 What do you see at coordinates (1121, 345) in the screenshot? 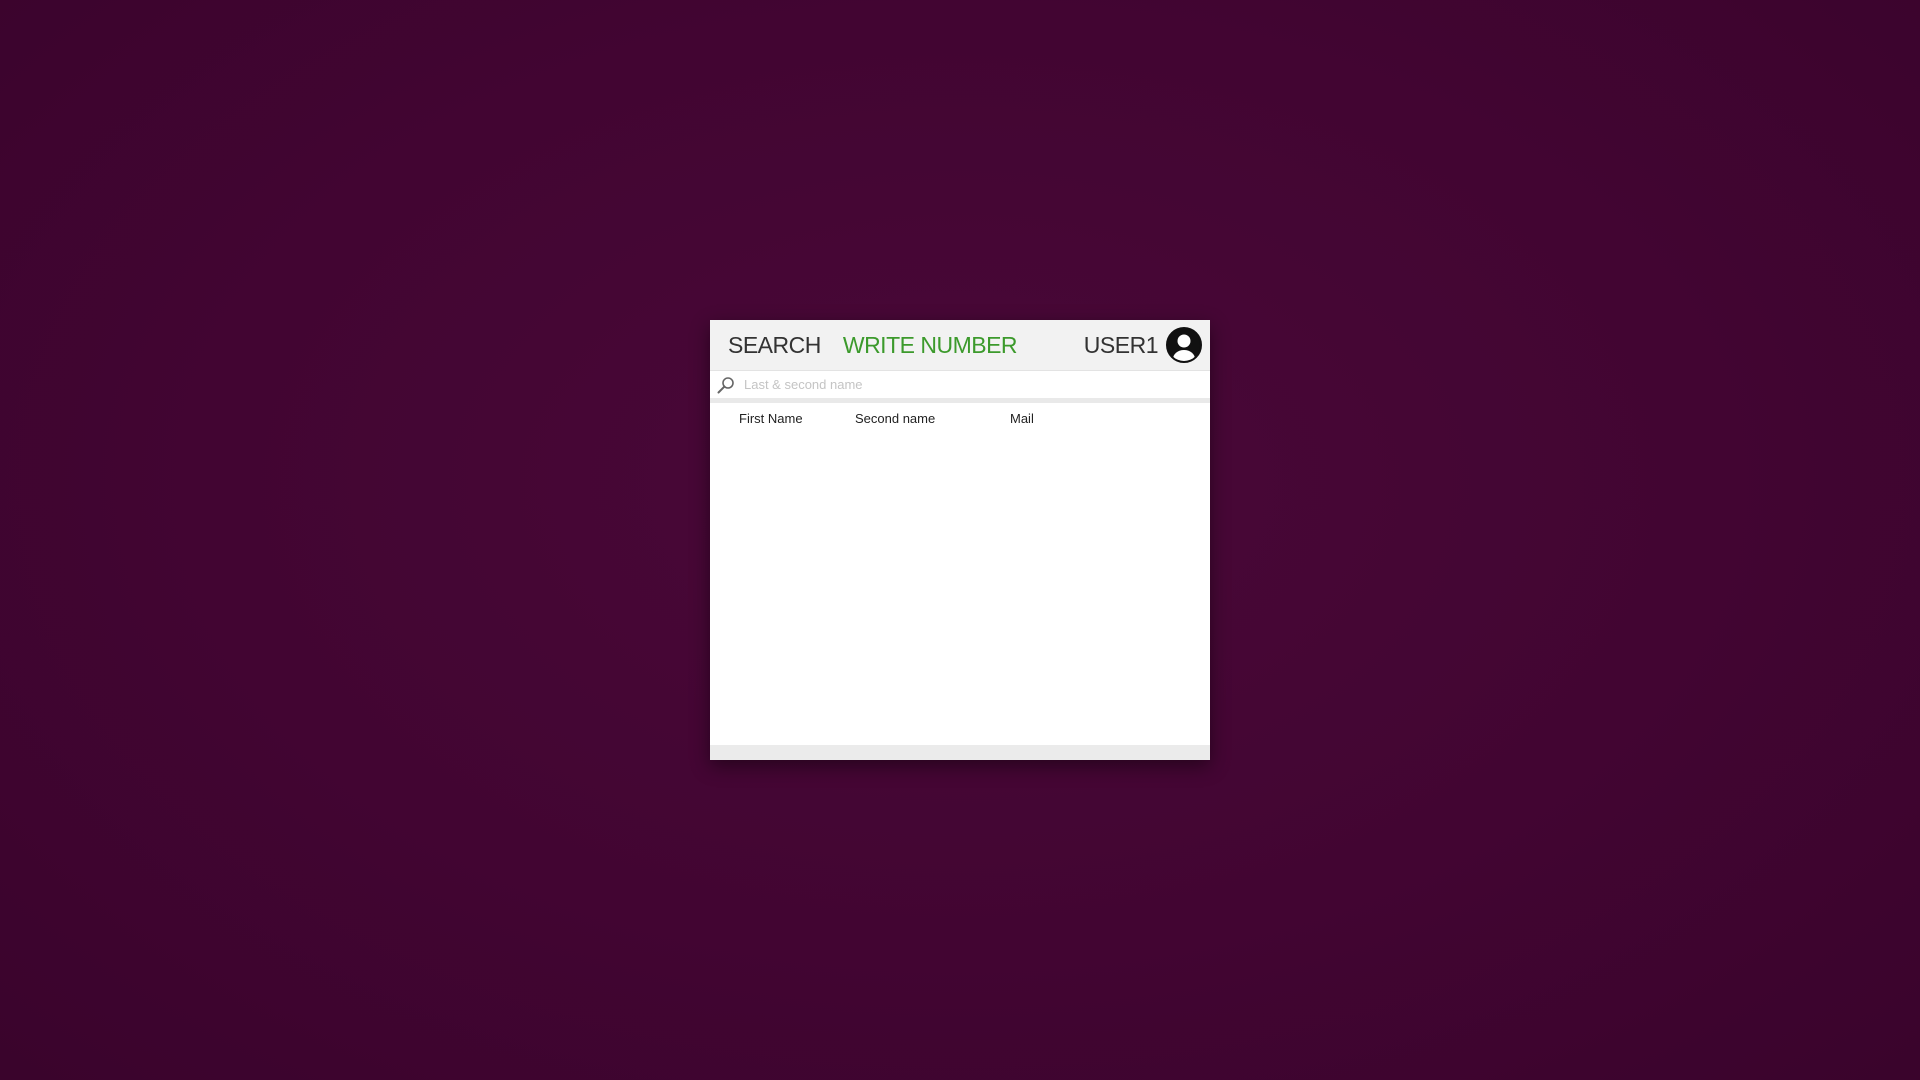
I see `username-label: USER1` at bounding box center [1121, 345].